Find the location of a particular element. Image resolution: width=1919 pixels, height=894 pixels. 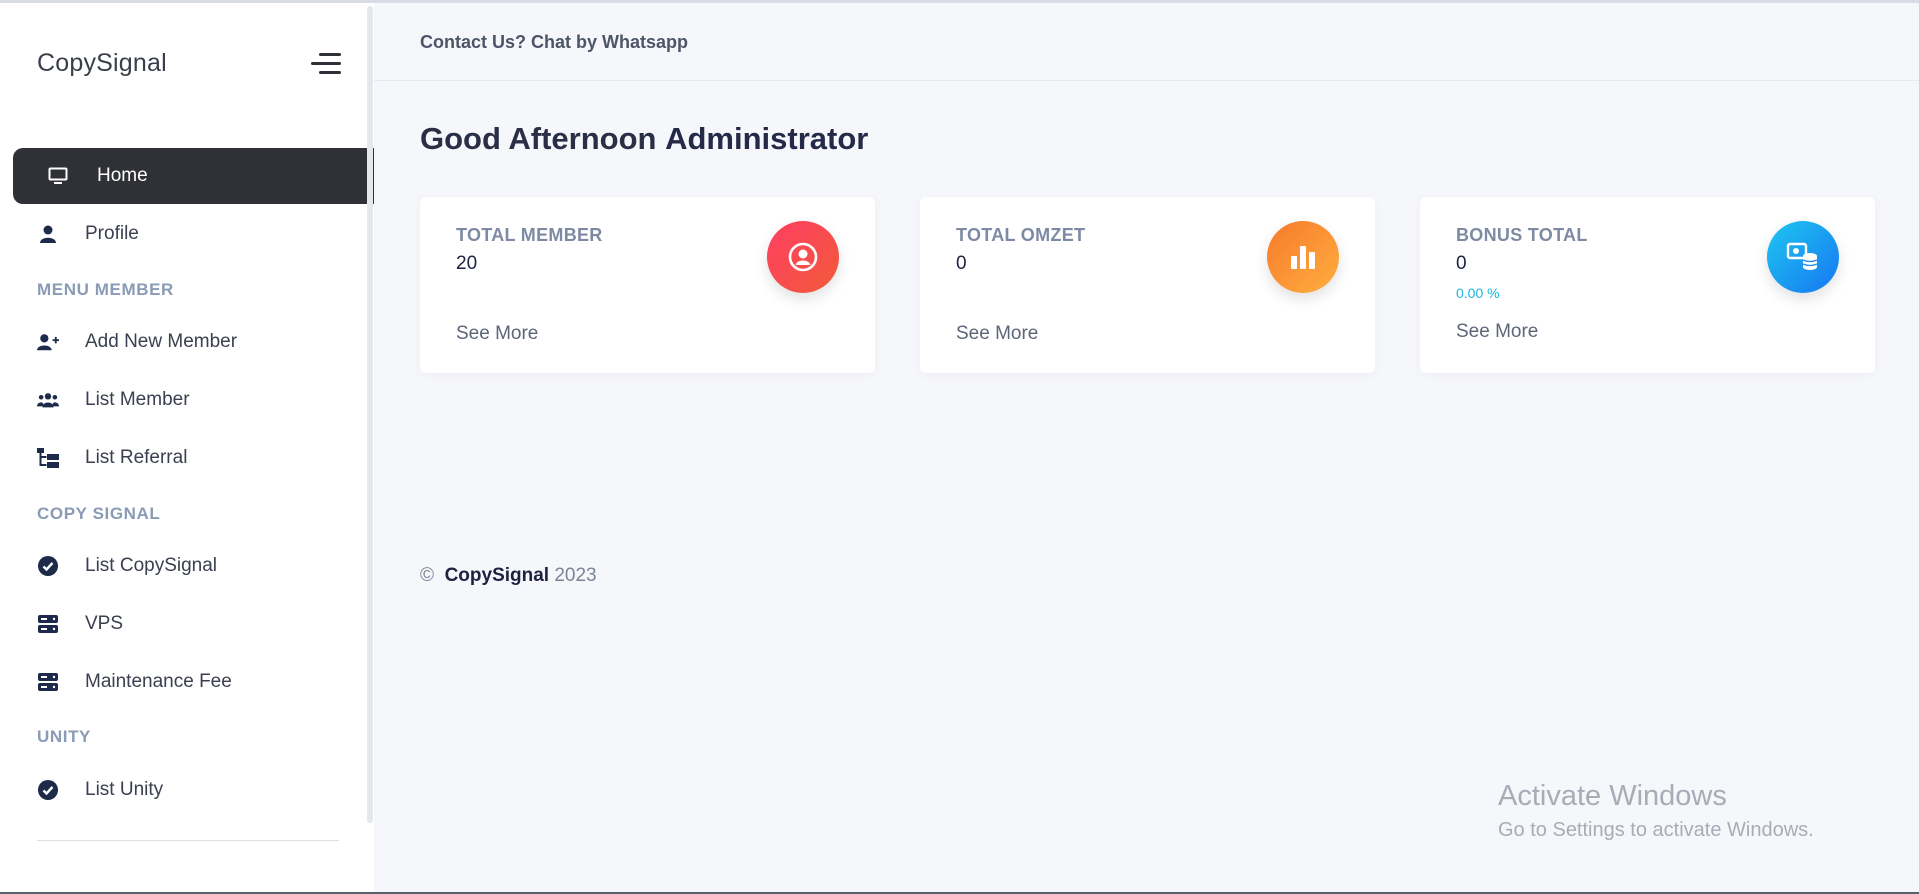

sidebar-item-list-unity: List Unity is located at coordinates (193, 790).